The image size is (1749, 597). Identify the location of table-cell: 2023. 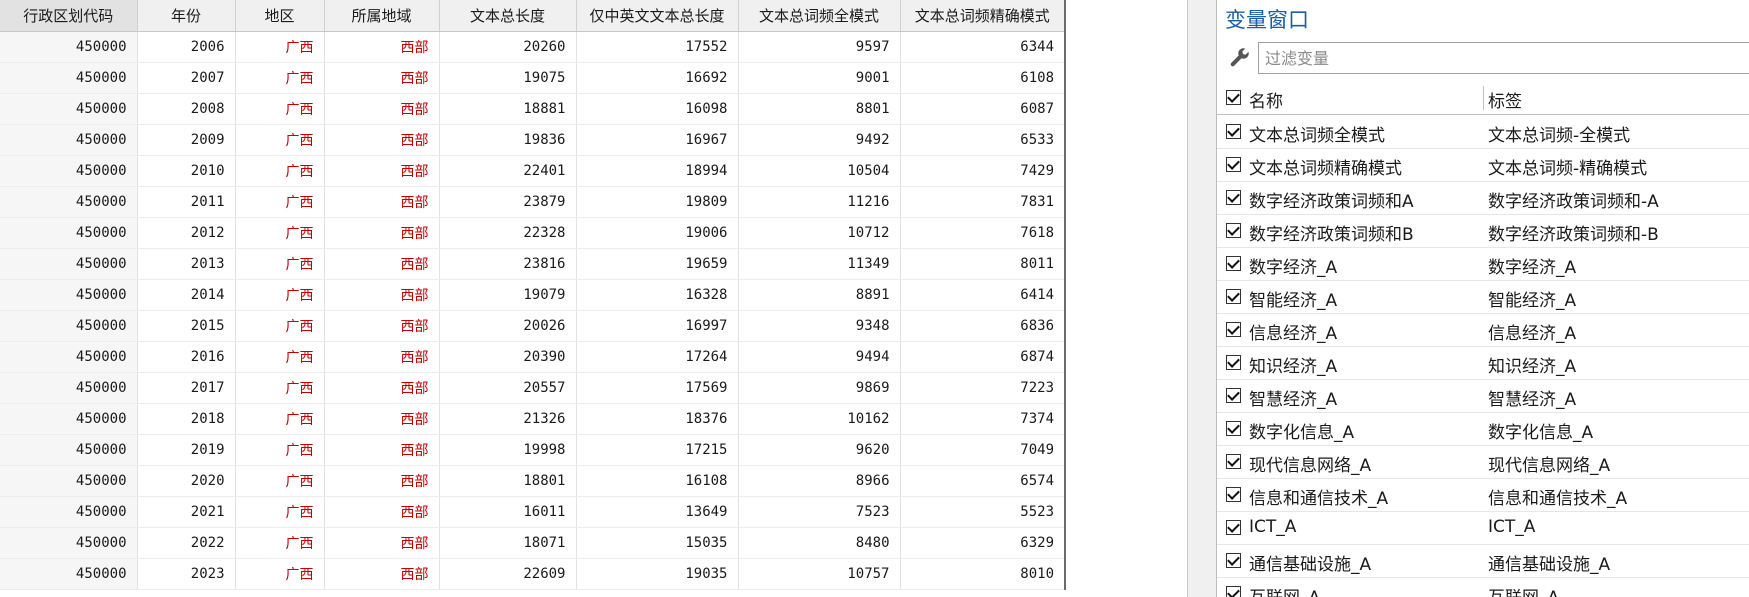
(186, 574).